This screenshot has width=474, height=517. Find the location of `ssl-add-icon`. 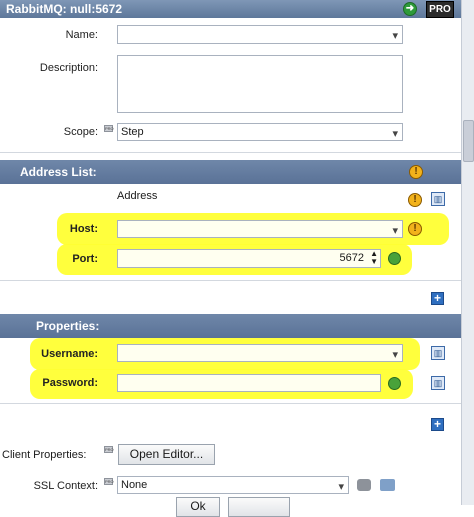

ssl-add-icon is located at coordinates (387, 485).